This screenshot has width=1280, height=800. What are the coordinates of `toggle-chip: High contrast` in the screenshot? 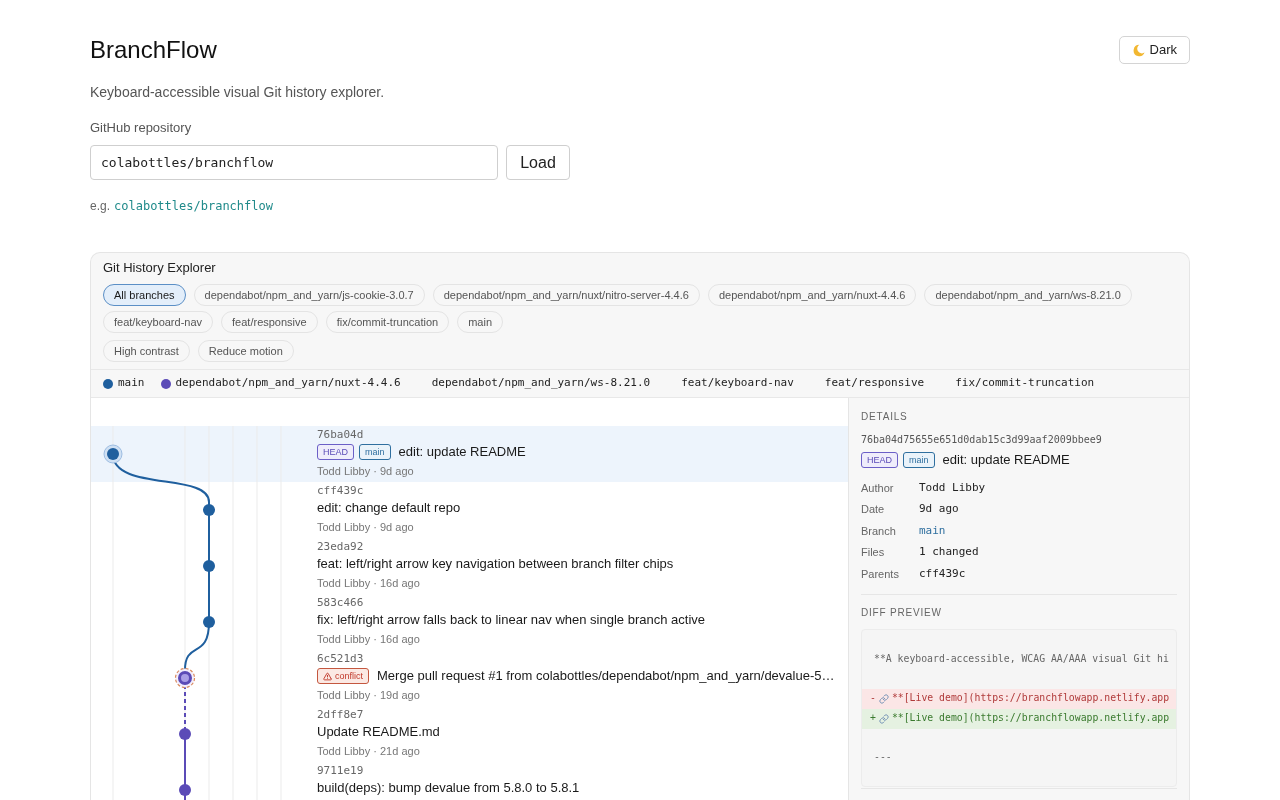 It's located at (146, 351).